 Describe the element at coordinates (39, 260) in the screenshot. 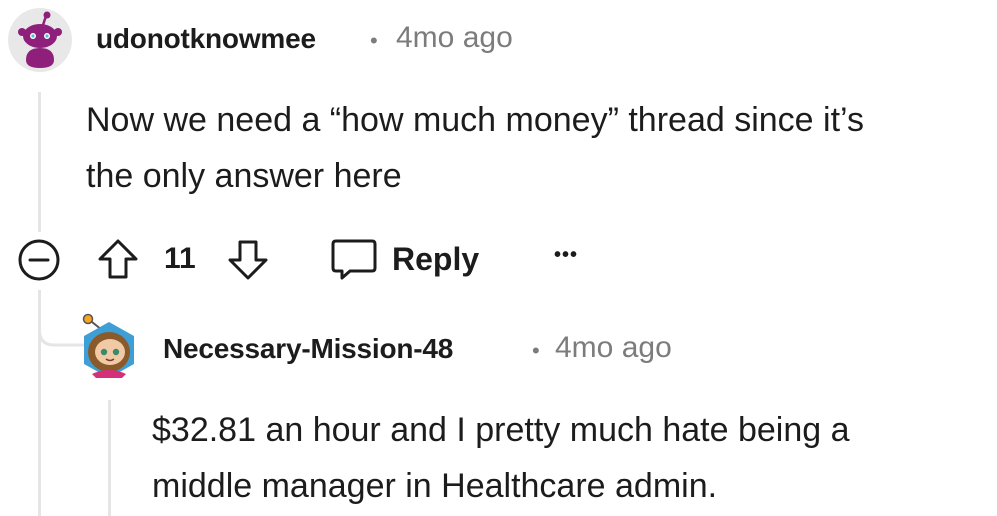

I see `collapse-icon` at that location.